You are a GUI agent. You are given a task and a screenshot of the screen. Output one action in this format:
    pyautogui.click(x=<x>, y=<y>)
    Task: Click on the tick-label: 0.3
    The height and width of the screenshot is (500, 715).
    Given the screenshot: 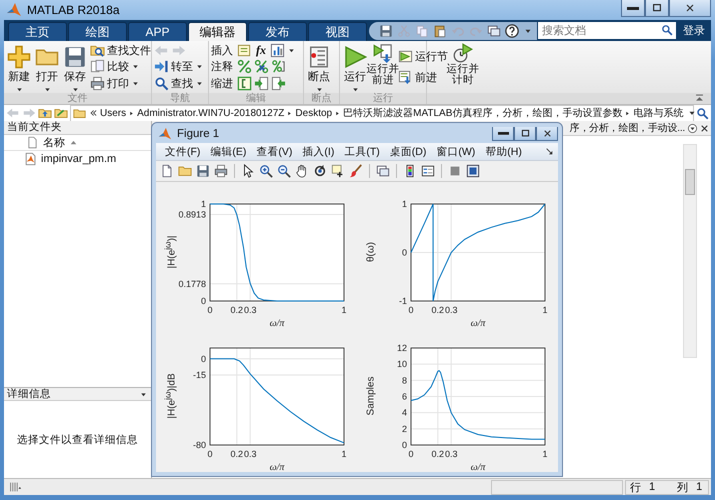 What is the action you would take?
    pyautogui.click(x=451, y=454)
    